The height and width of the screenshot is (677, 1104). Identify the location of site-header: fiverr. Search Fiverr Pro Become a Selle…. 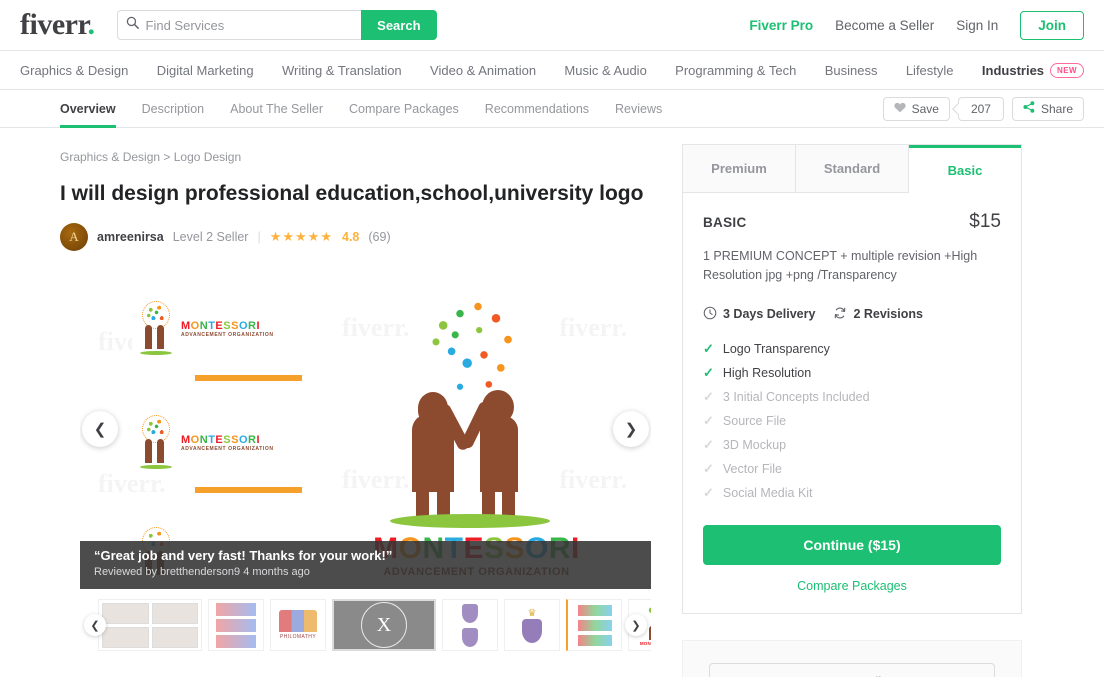
(552, 25).